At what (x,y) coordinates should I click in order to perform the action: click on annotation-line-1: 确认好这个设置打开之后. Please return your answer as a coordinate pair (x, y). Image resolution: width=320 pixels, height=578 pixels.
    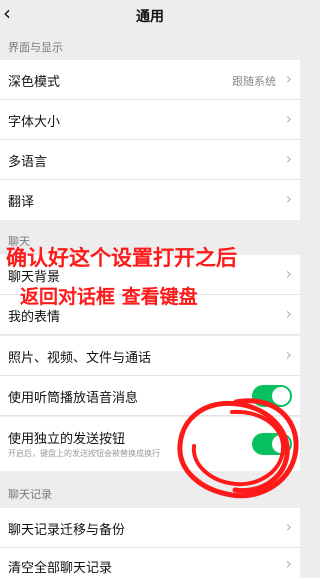
    Looking at the image, I should click on (121, 258).